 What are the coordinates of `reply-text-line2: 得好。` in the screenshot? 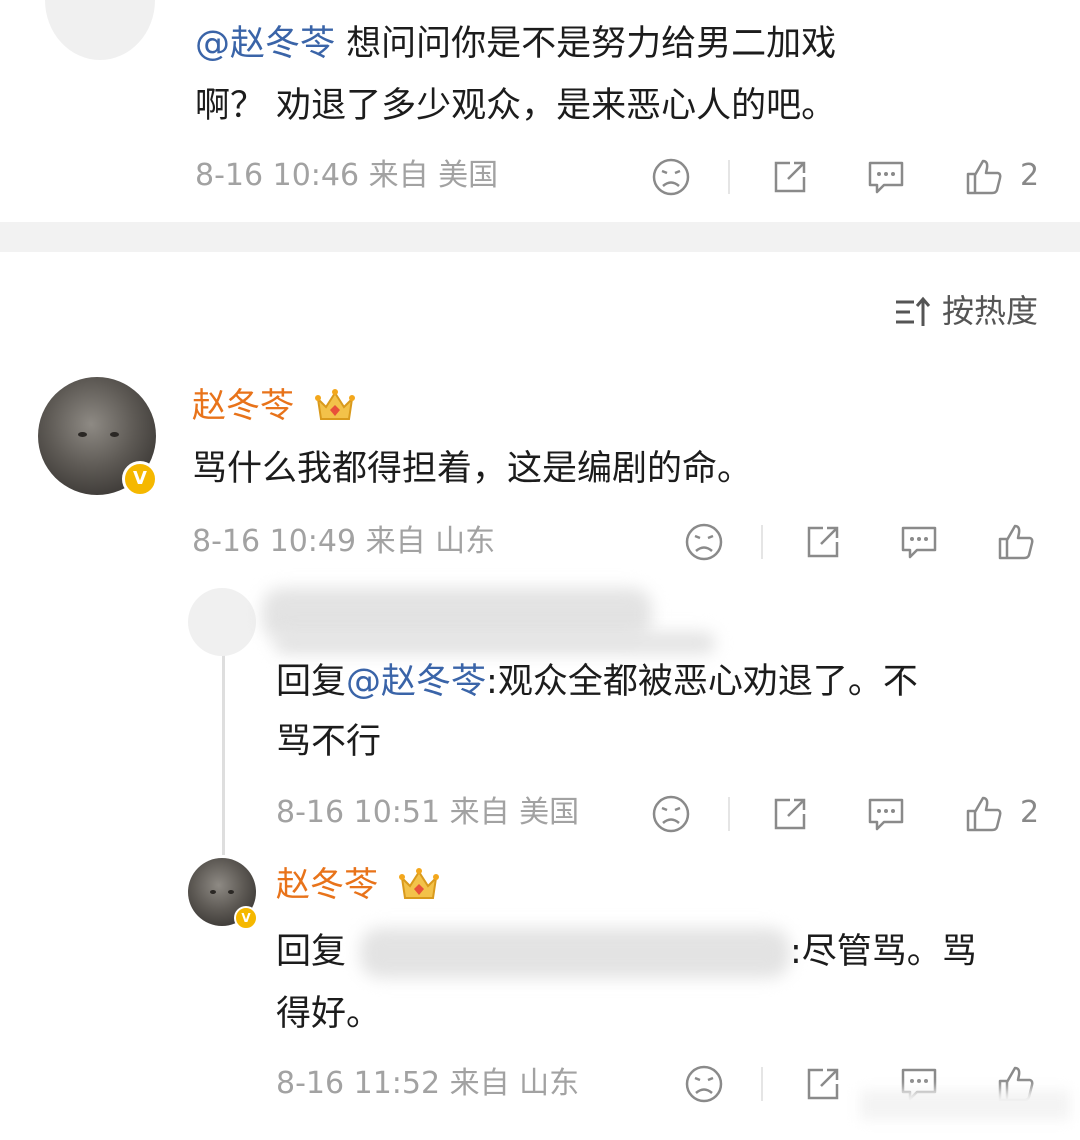 It's located at (329, 1014).